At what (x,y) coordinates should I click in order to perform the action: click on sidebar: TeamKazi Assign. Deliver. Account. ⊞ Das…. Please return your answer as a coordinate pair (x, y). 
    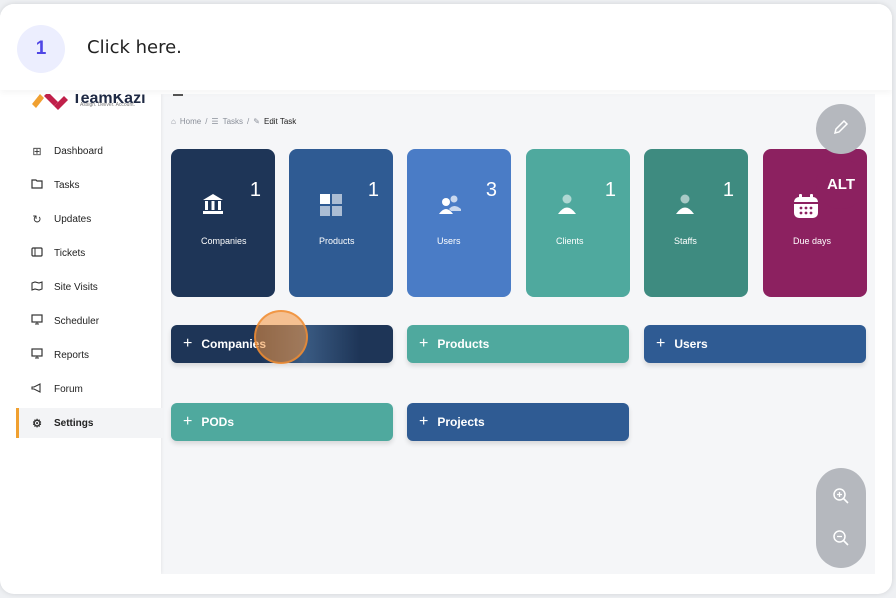
    Looking at the image, I should click on (90, 334).